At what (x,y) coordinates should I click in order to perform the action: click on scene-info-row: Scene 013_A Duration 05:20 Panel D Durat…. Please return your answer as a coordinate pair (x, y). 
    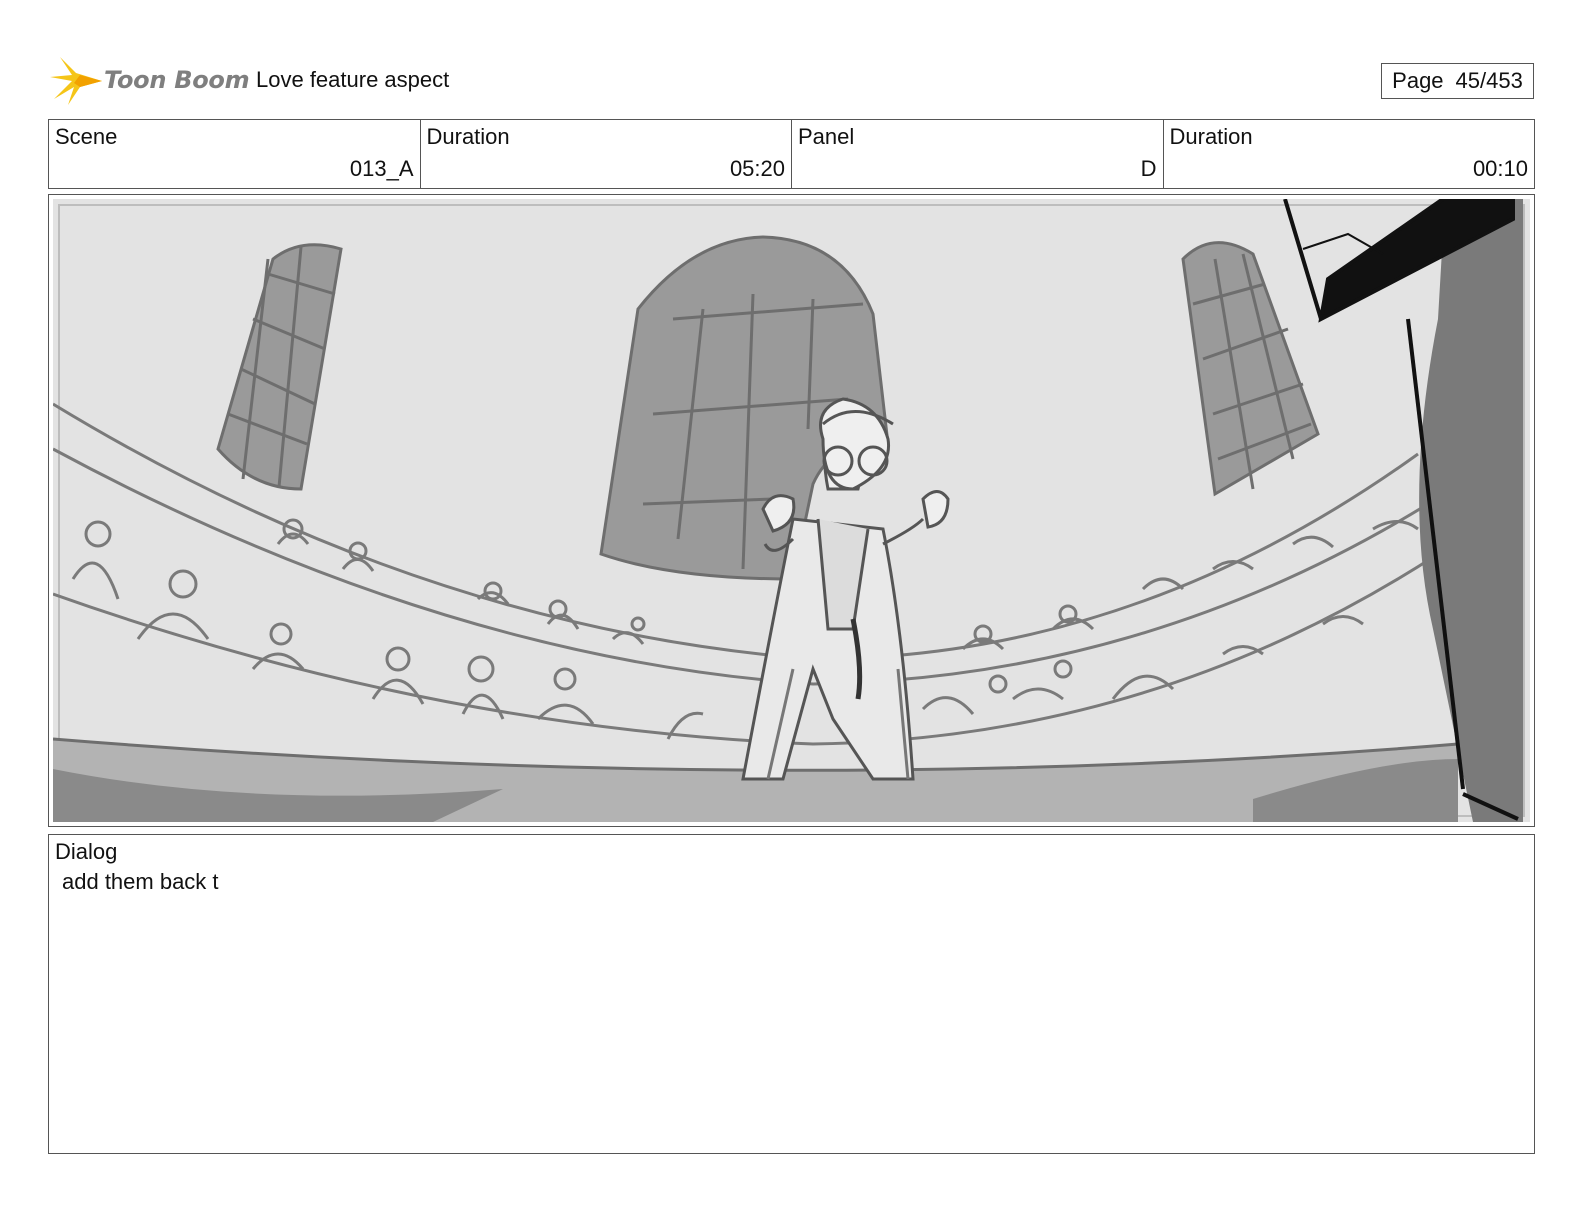
    Looking at the image, I should click on (791, 154).